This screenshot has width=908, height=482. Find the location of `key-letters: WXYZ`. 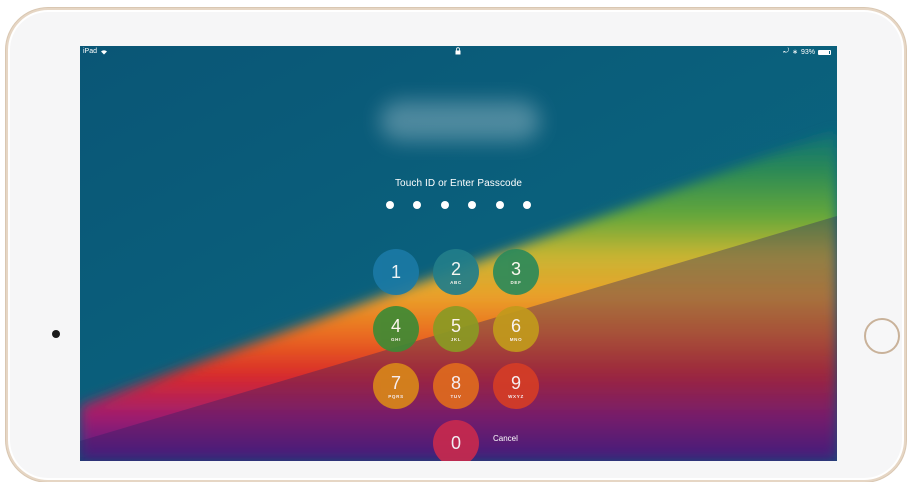

key-letters: WXYZ is located at coordinates (516, 396).